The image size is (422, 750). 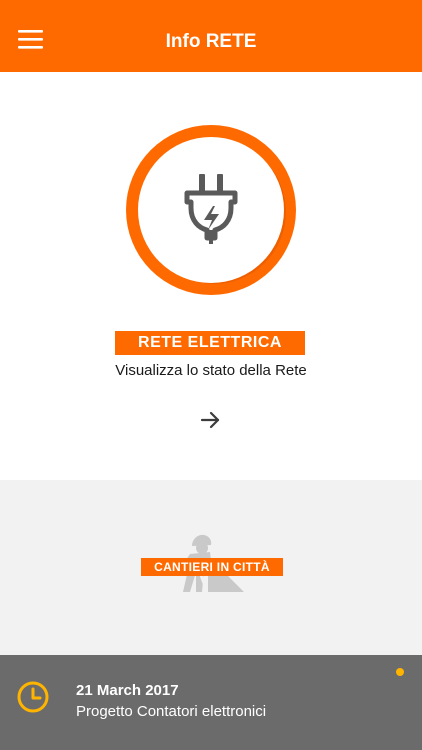 I want to click on app-header: Info RETE, so click(x=211, y=36).